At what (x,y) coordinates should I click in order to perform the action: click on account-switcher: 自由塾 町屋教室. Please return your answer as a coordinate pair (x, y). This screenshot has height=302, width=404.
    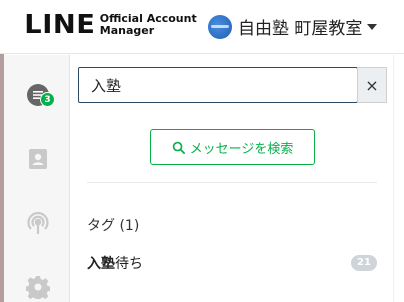
    Looking at the image, I should click on (293, 26).